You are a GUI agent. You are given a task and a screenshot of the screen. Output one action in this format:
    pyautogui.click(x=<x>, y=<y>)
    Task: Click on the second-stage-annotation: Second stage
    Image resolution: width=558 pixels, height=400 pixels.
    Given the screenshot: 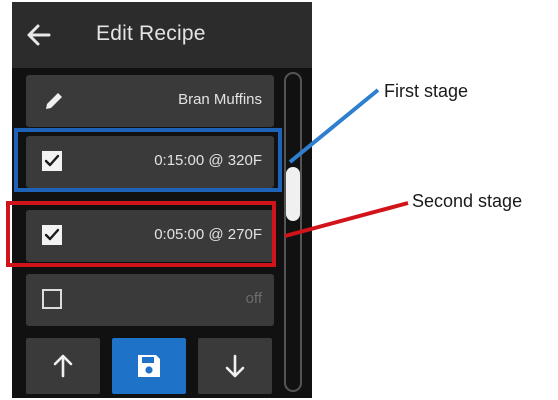 What is the action you would take?
    pyautogui.click(x=467, y=201)
    